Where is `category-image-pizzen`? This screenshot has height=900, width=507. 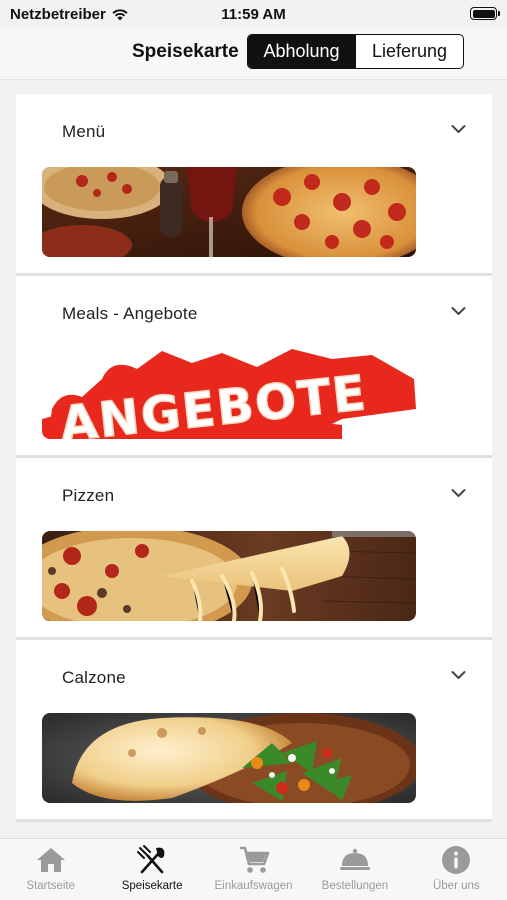 category-image-pizzen is located at coordinates (229, 576).